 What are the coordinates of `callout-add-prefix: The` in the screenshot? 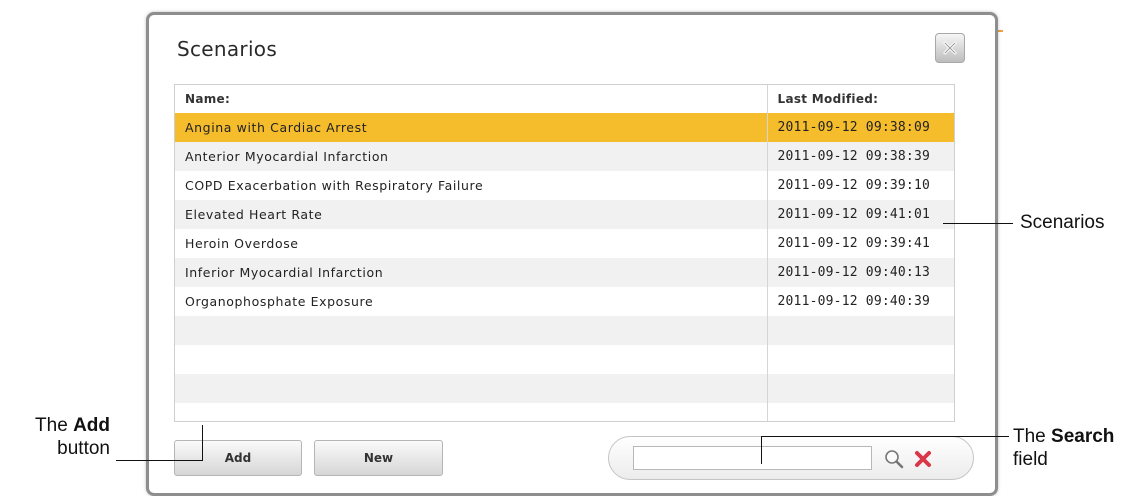 It's located at (54, 425).